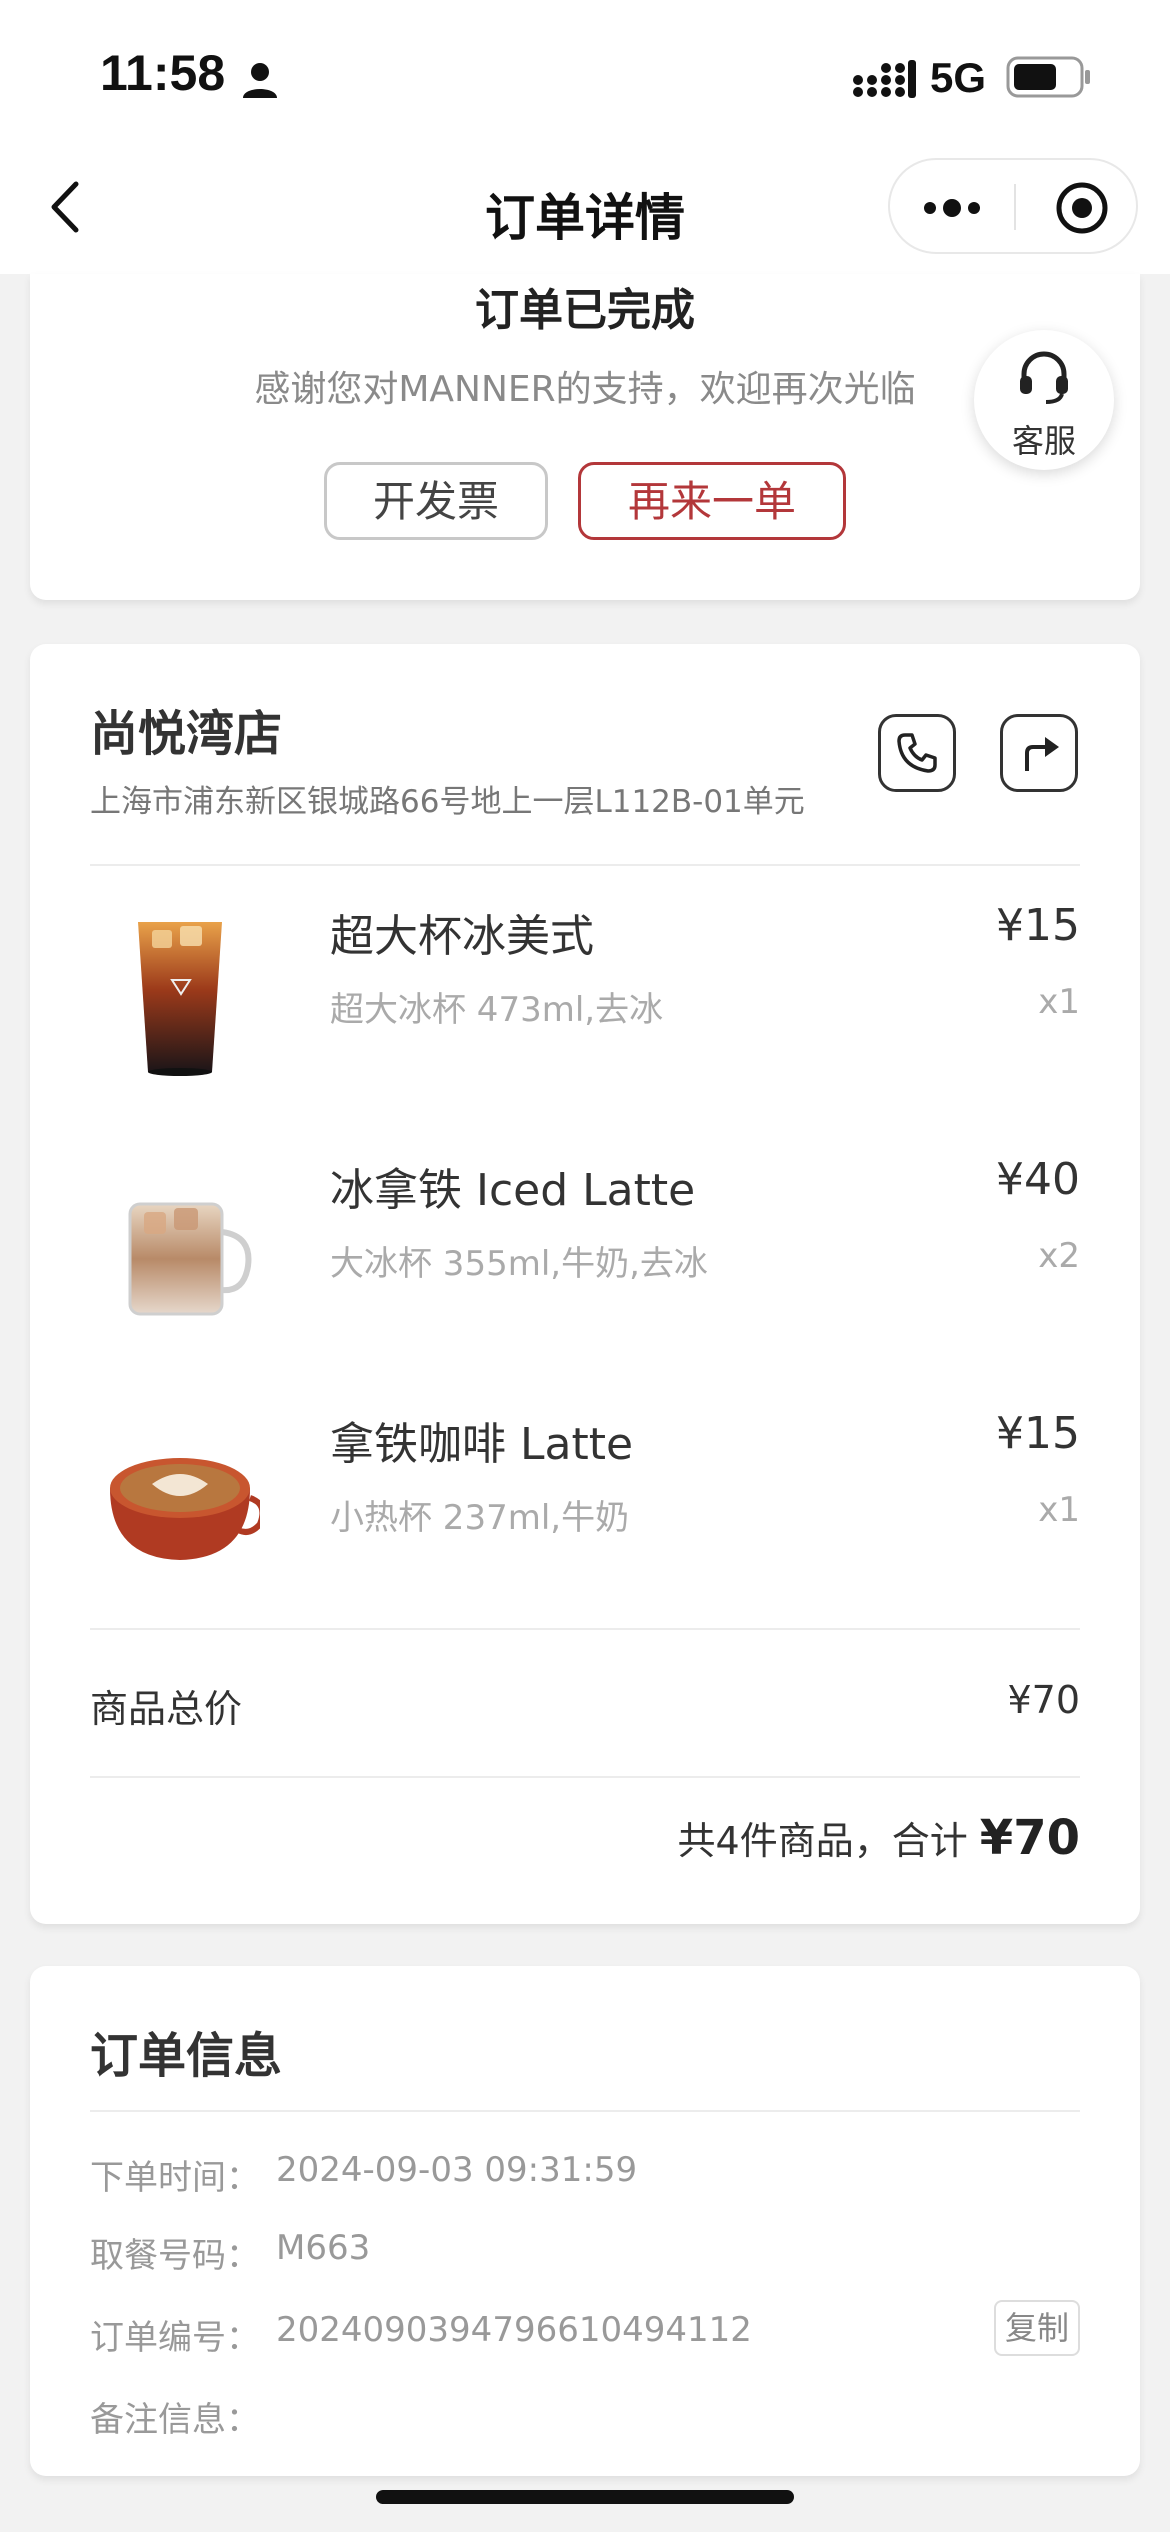 This screenshot has width=1170, height=2532. I want to click on order-item: 拿铁咖啡 Latte 小热杯 237ml,牛奶 ¥15 x1, so click(585, 1498).